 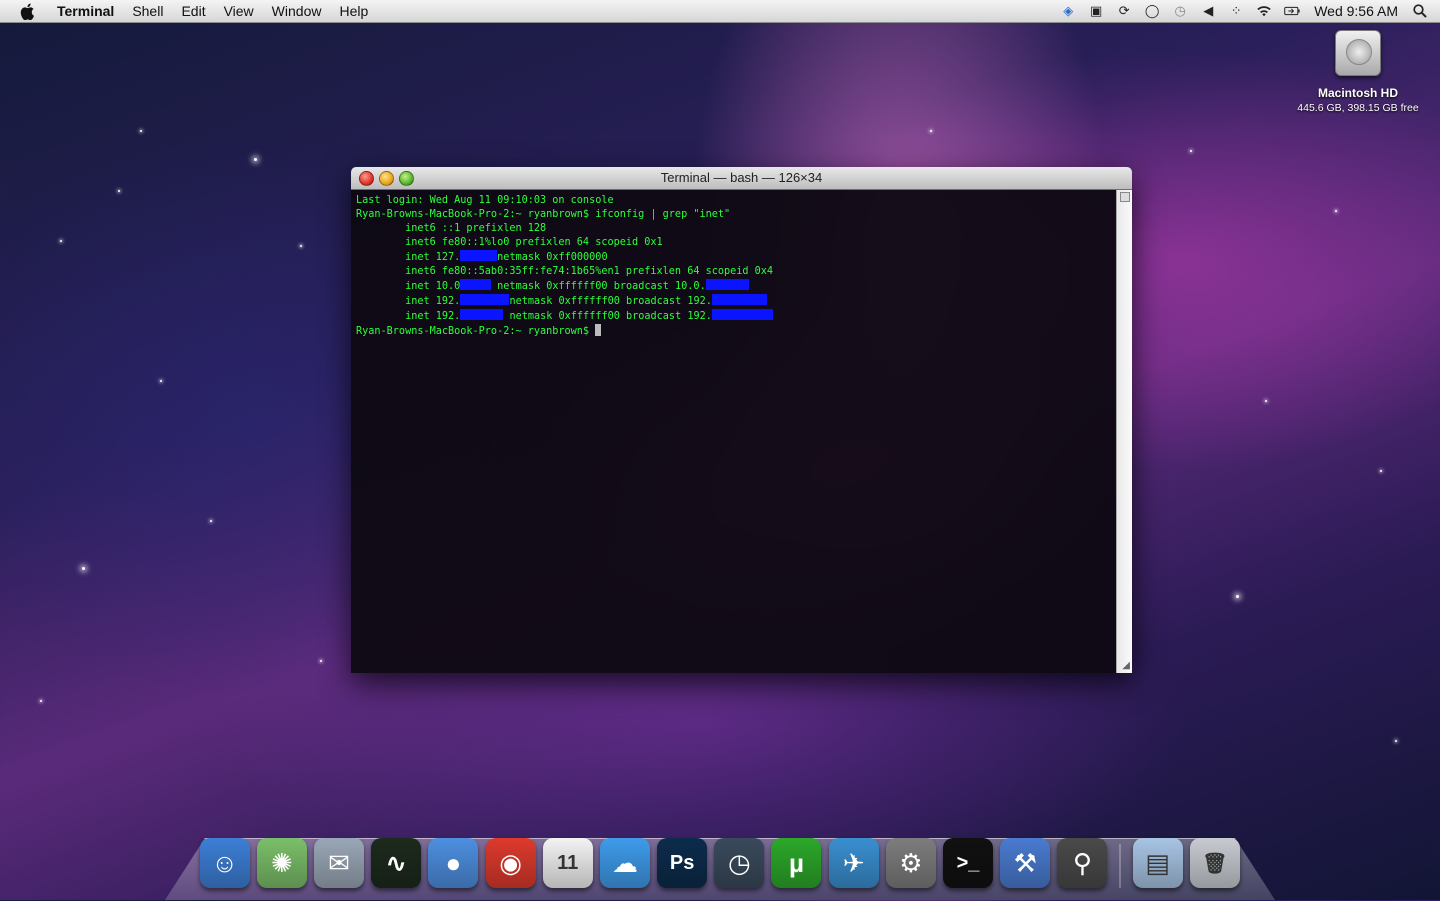 What do you see at coordinates (451, 228) in the screenshot?
I see `terminal-text: inet6 ::1 prefixlen 128` at bounding box center [451, 228].